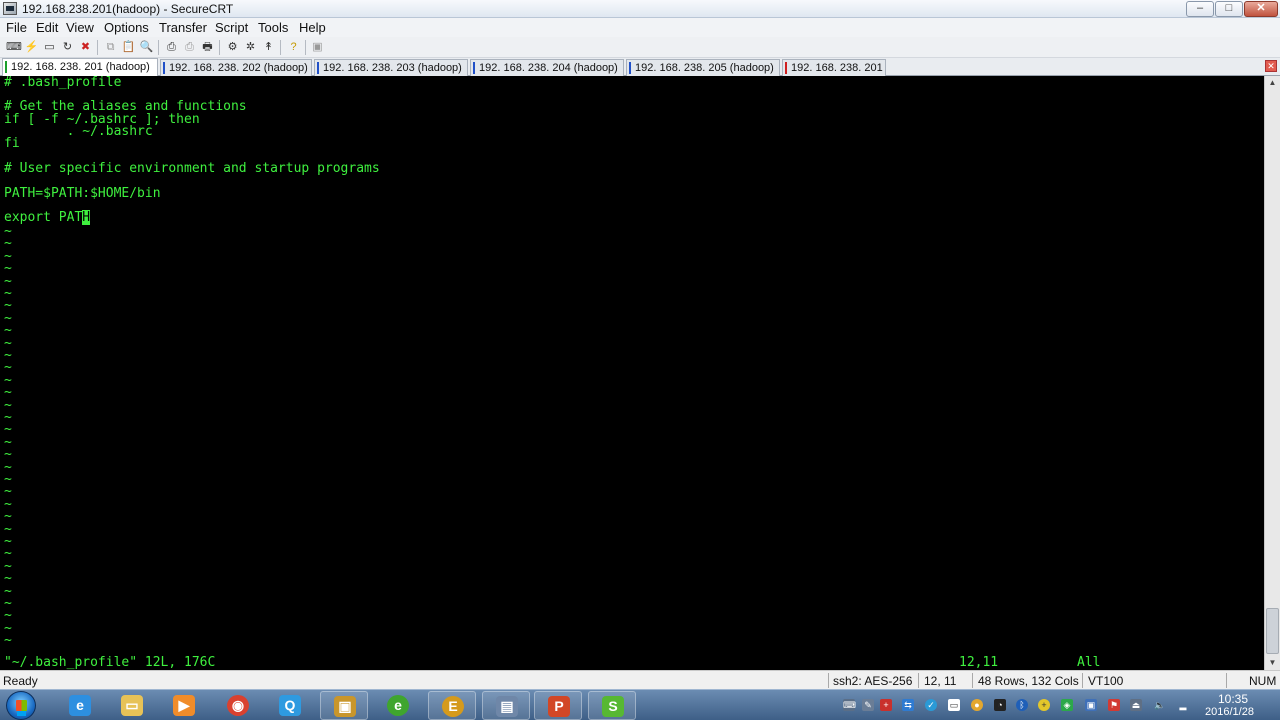  Describe the element at coordinates (886, 705) in the screenshot. I see `antivirus-tray-icon: +` at that location.